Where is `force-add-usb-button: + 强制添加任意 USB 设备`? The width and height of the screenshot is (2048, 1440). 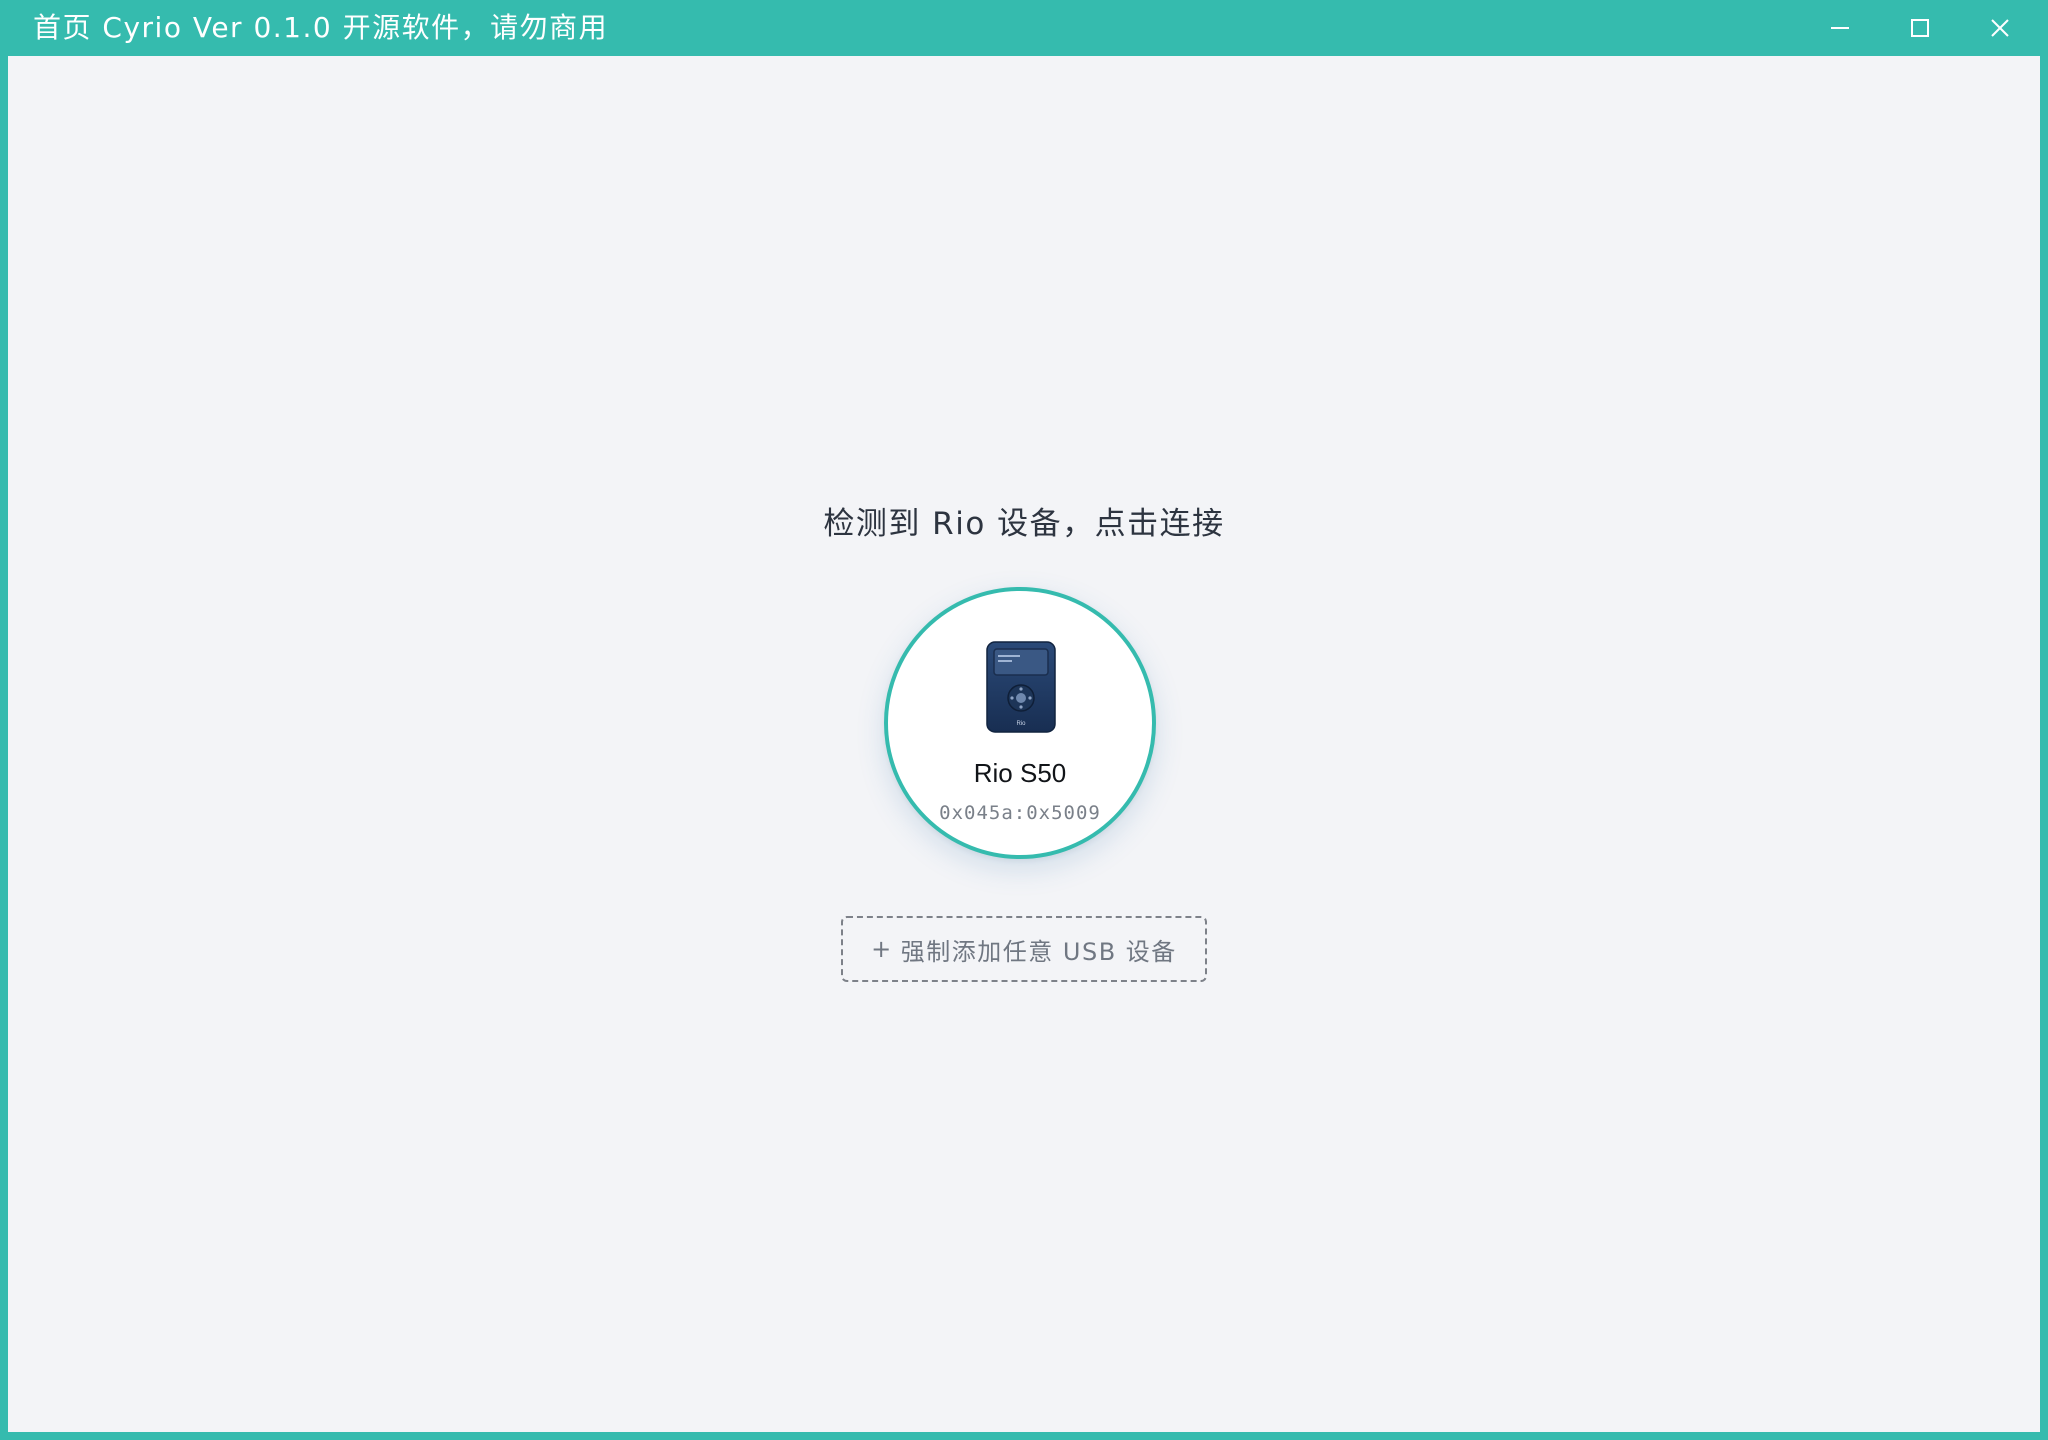 force-add-usb-button: + 强制添加任意 USB 设备 is located at coordinates (1024, 949).